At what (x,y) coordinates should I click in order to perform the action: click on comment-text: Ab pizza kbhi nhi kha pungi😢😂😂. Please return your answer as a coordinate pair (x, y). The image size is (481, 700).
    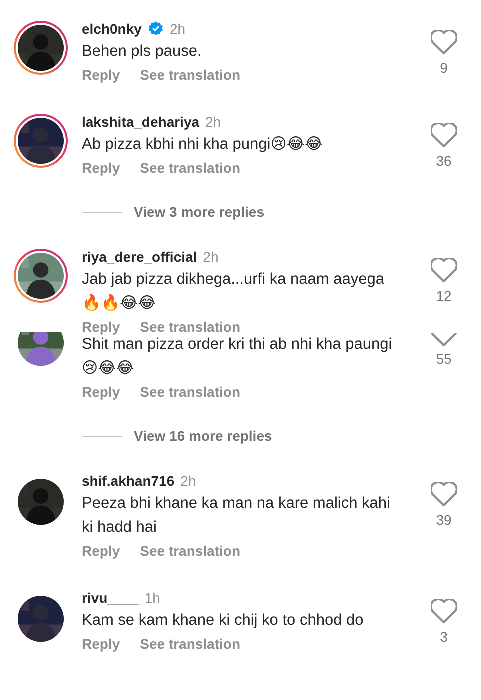
    Looking at the image, I should click on (203, 145).